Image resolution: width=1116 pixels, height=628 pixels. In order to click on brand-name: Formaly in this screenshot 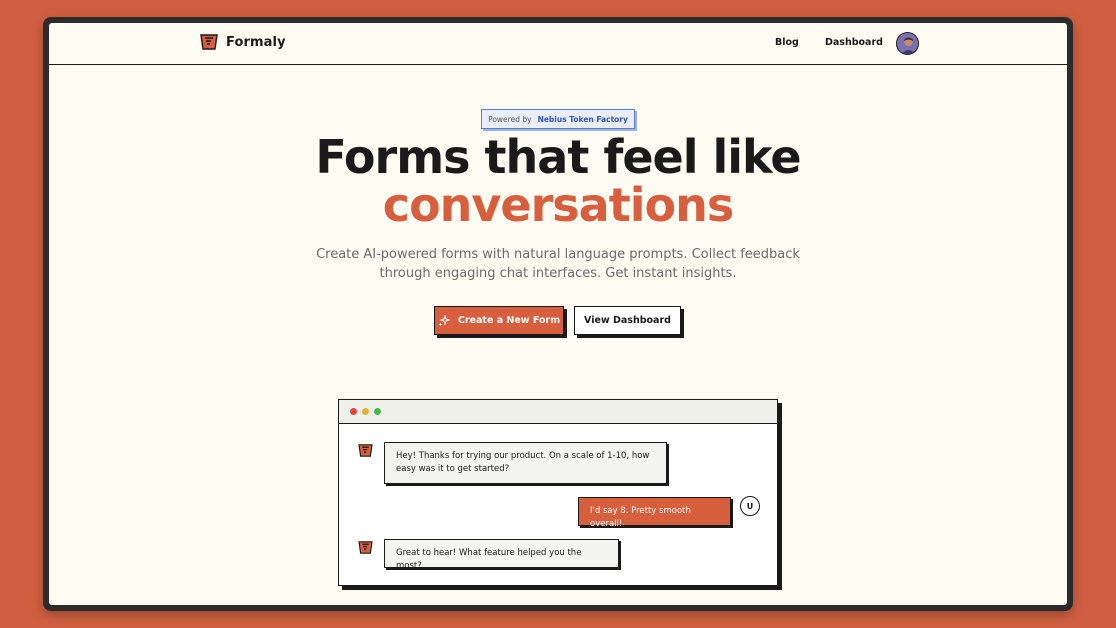, I will do `click(256, 42)`.